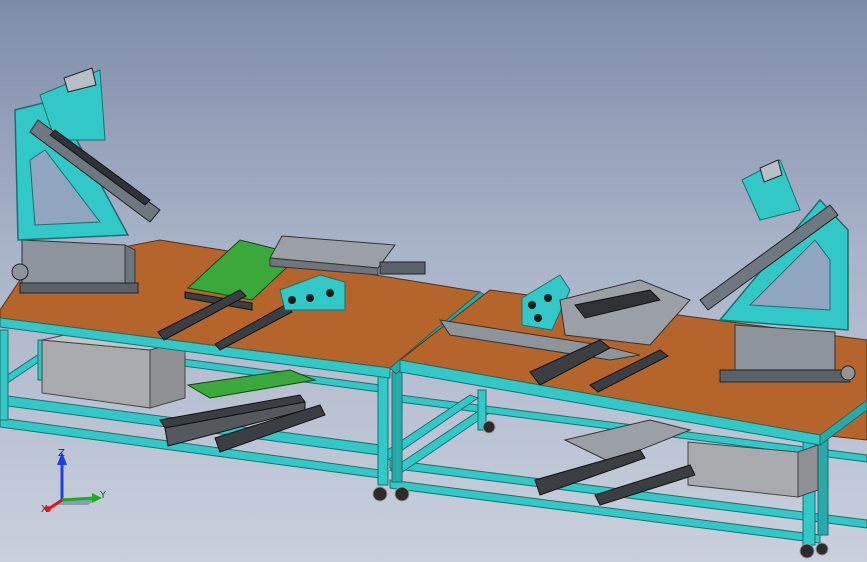 This screenshot has width=867, height=562. I want to click on axis-x-label: X, so click(44, 509).